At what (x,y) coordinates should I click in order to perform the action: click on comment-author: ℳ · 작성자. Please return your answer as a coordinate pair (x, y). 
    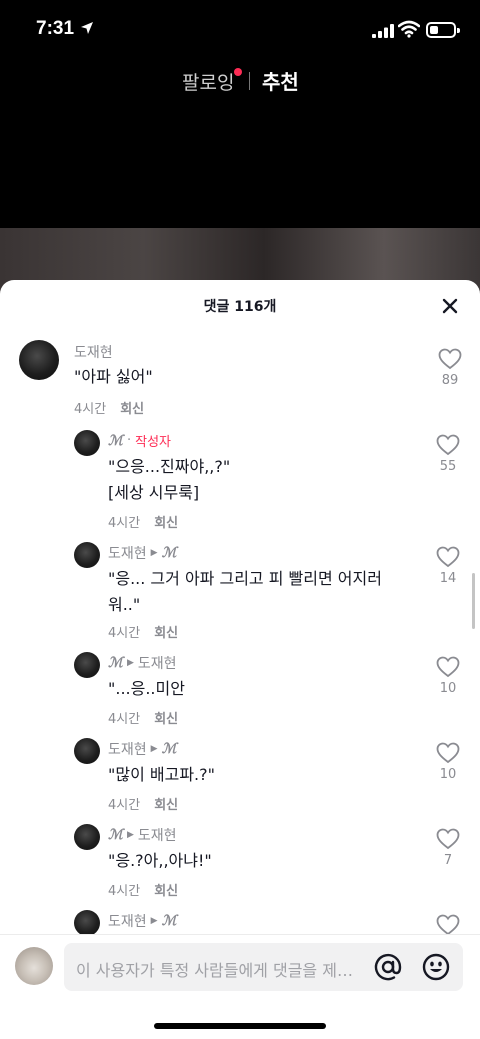
    Looking at the image, I should click on (140, 441).